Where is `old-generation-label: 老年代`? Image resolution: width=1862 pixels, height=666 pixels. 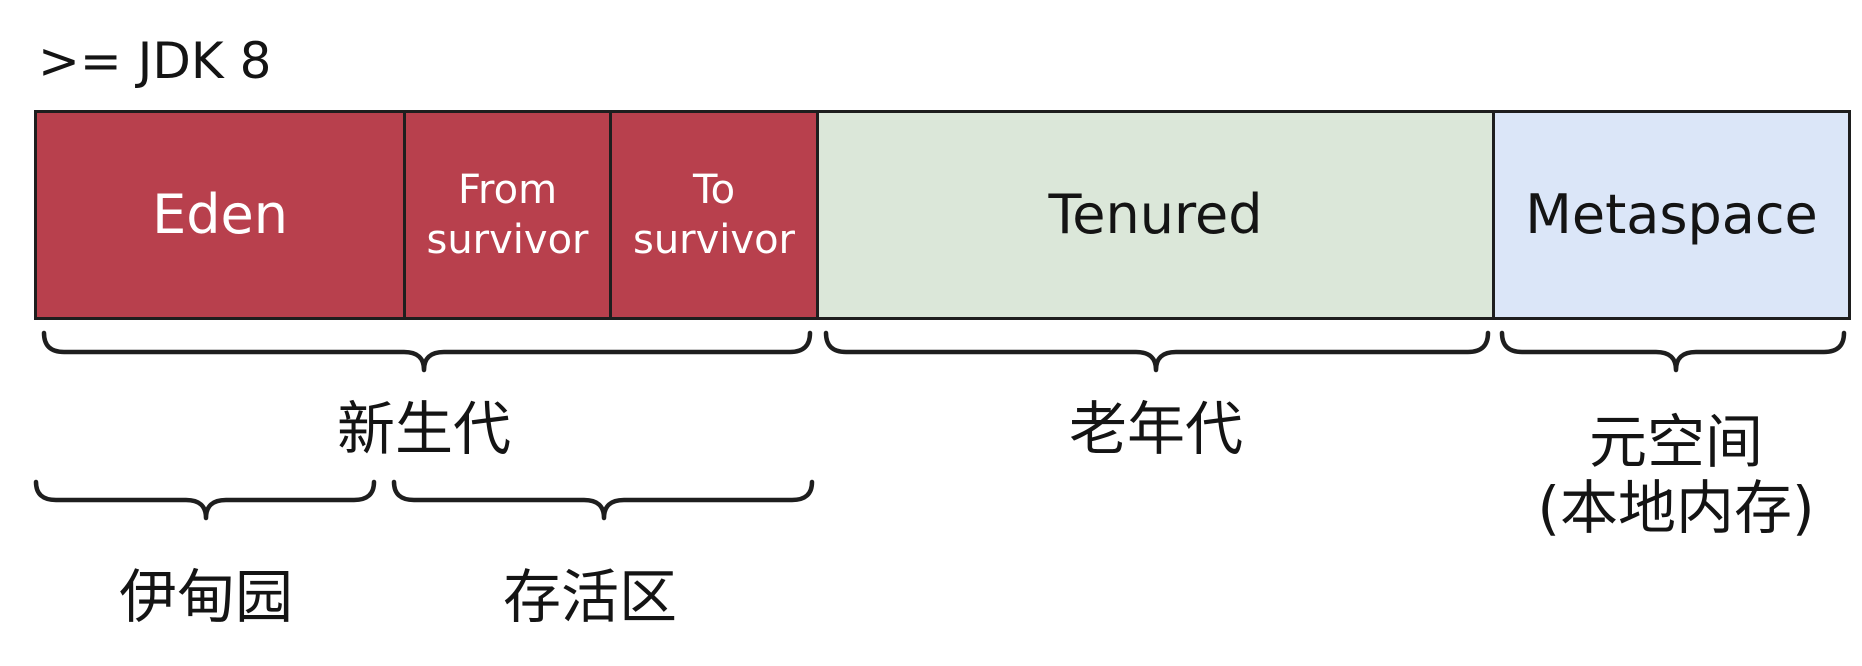 old-generation-label: 老年代 is located at coordinates (1156, 429).